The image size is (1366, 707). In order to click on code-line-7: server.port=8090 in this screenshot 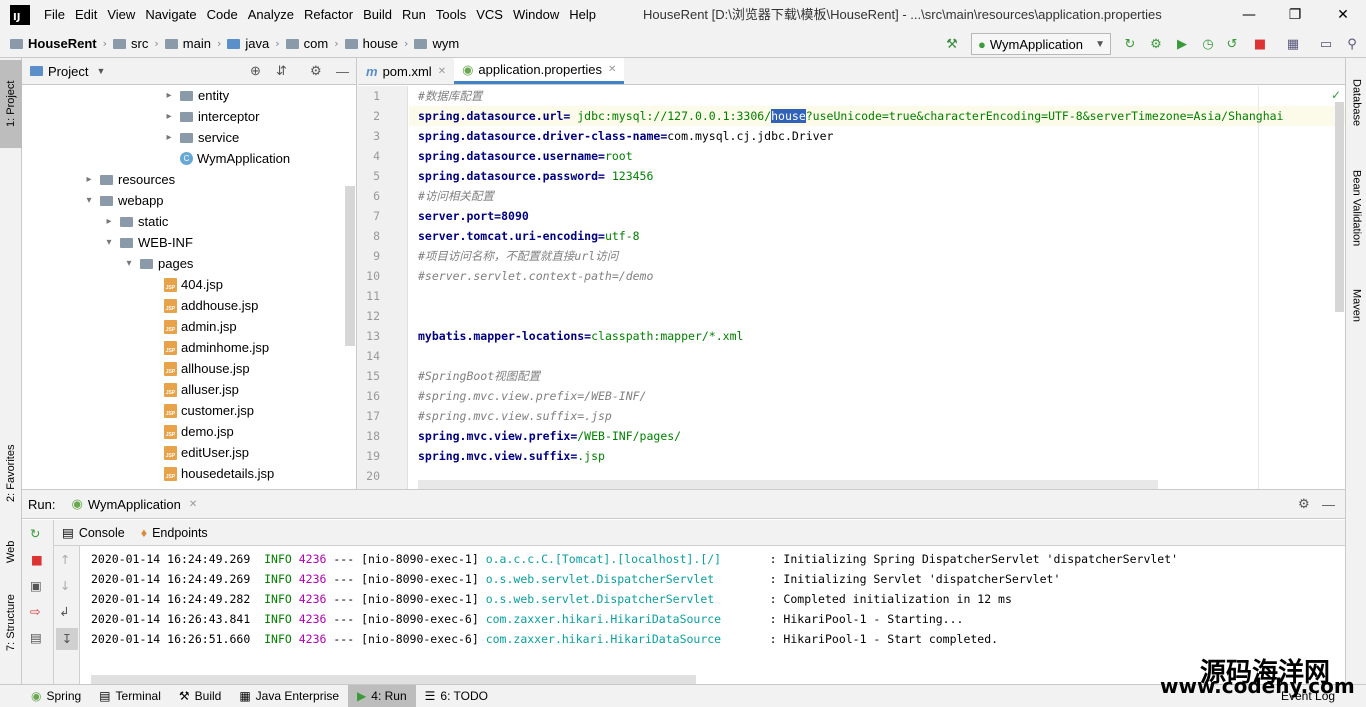, I will do `click(473, 216)`.